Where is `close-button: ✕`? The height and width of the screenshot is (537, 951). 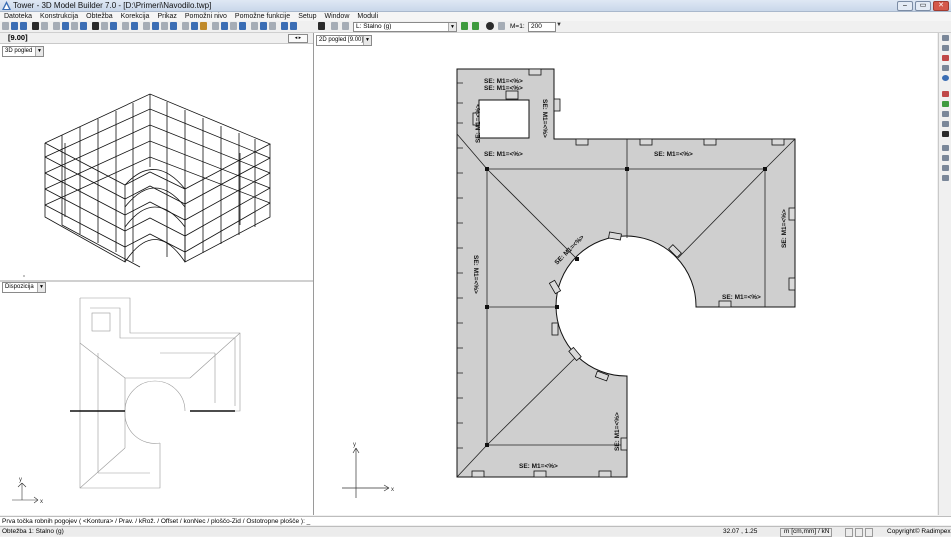 close-button: ✕ is located at coordinates (941, 6).